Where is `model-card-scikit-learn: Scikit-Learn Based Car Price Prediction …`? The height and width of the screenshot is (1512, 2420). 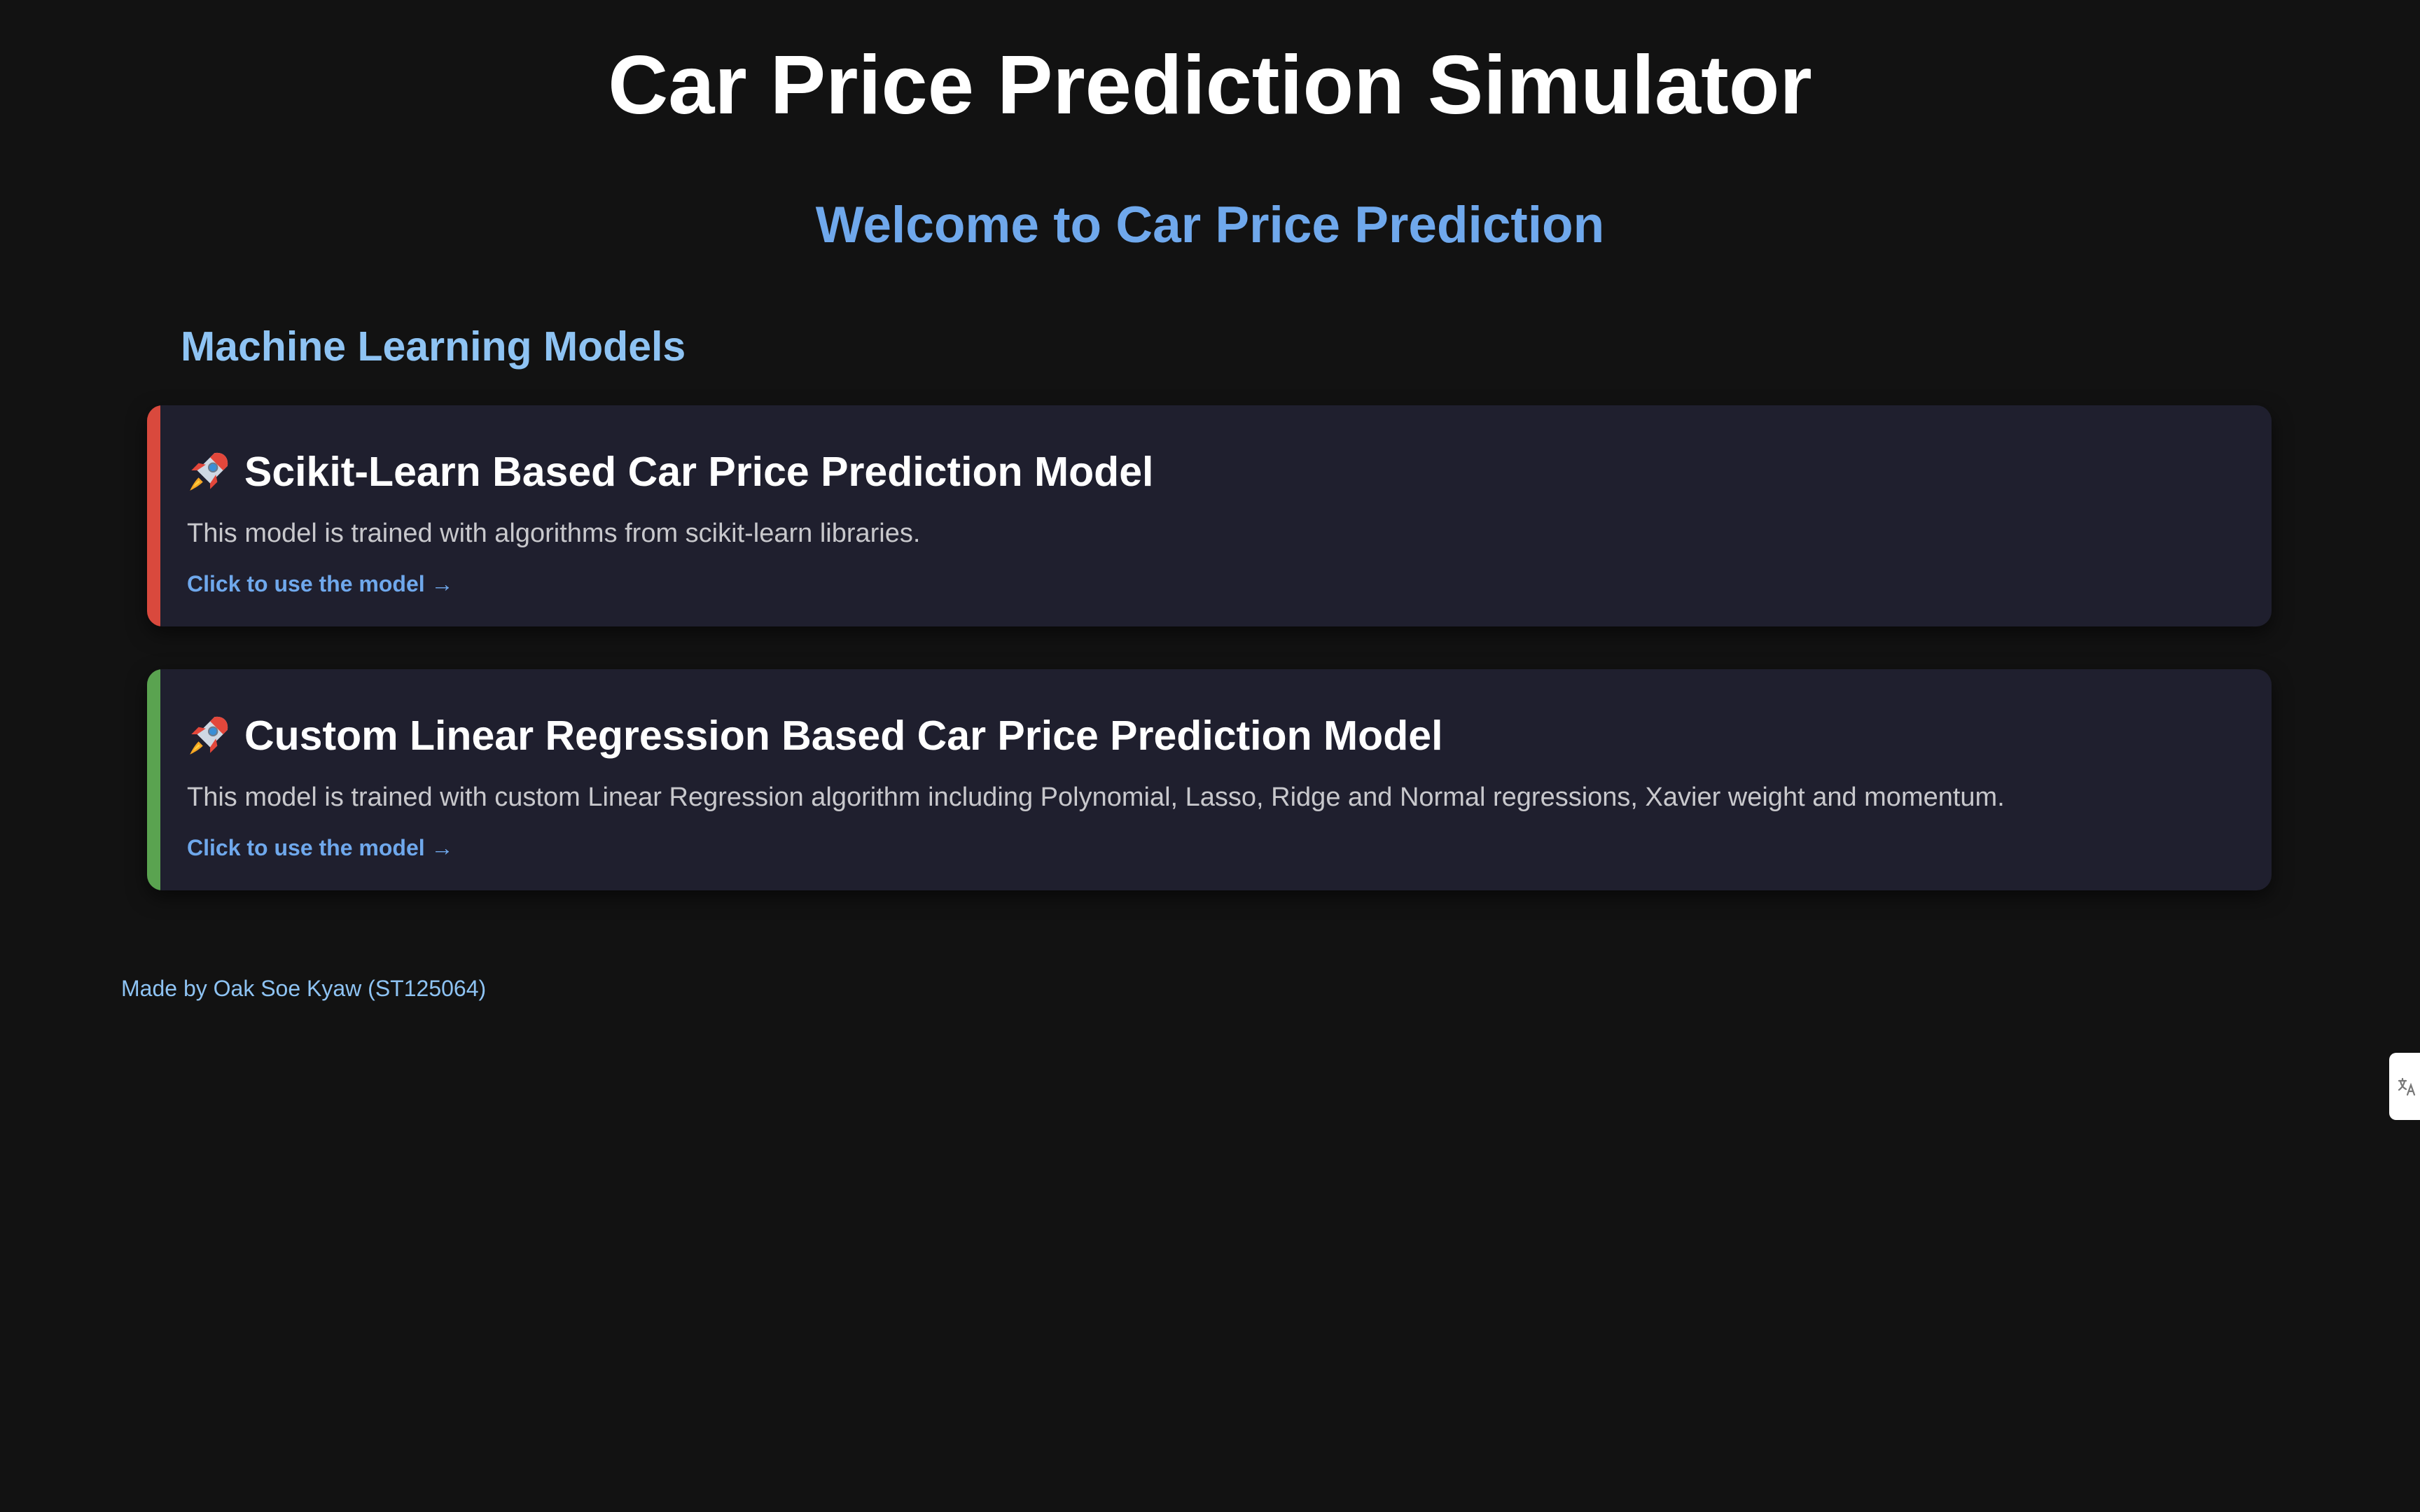 model-card-scikit-learn: Scikit-Learn Based Car Price Prediction … is located at coordinates (1209, 515).